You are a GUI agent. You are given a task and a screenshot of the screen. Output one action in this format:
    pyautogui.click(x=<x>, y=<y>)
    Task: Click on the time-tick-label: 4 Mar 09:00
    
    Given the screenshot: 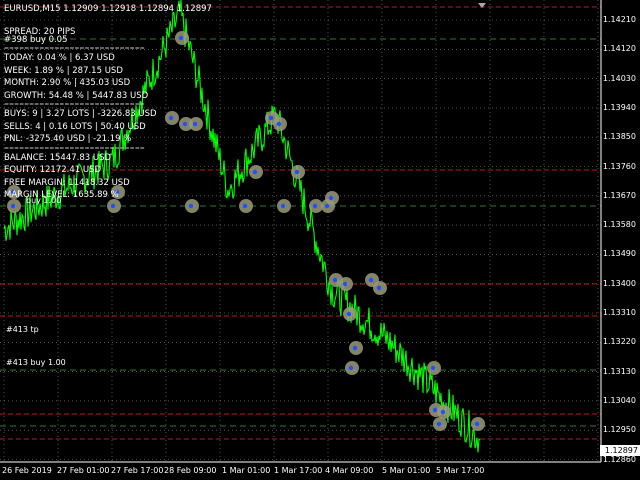 What is the action you would take?
    pyautogui.click(x=349, y=470)
    